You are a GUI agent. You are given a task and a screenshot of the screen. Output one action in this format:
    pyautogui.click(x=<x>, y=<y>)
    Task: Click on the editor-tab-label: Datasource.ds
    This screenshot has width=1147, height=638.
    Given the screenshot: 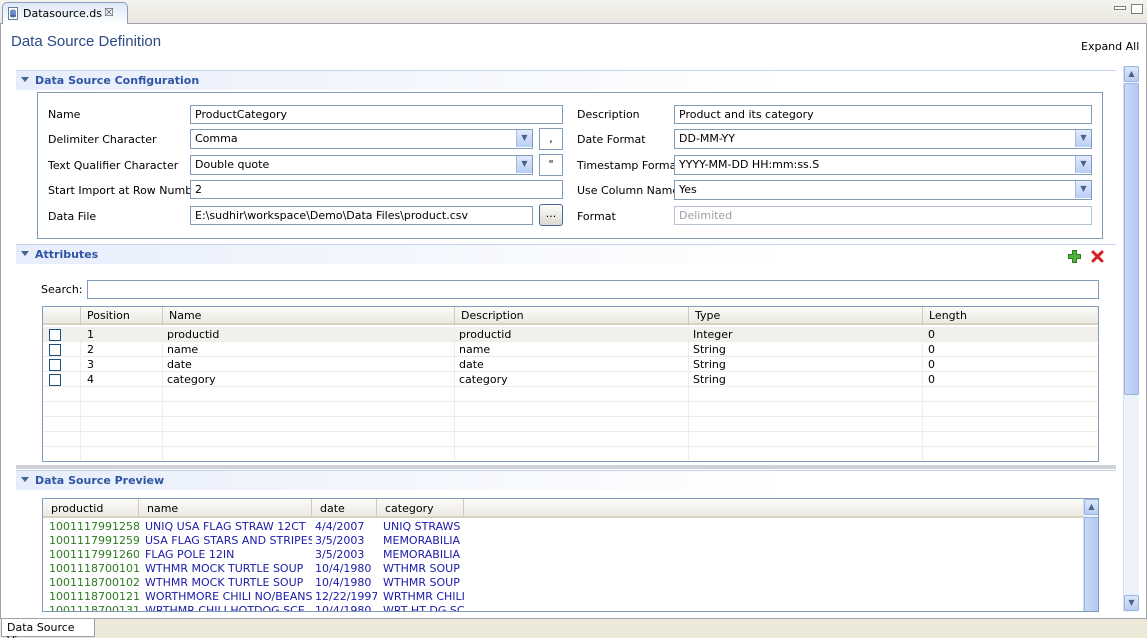 What is the action you would take?
    pyautogui.click(x=63, y=13)
    